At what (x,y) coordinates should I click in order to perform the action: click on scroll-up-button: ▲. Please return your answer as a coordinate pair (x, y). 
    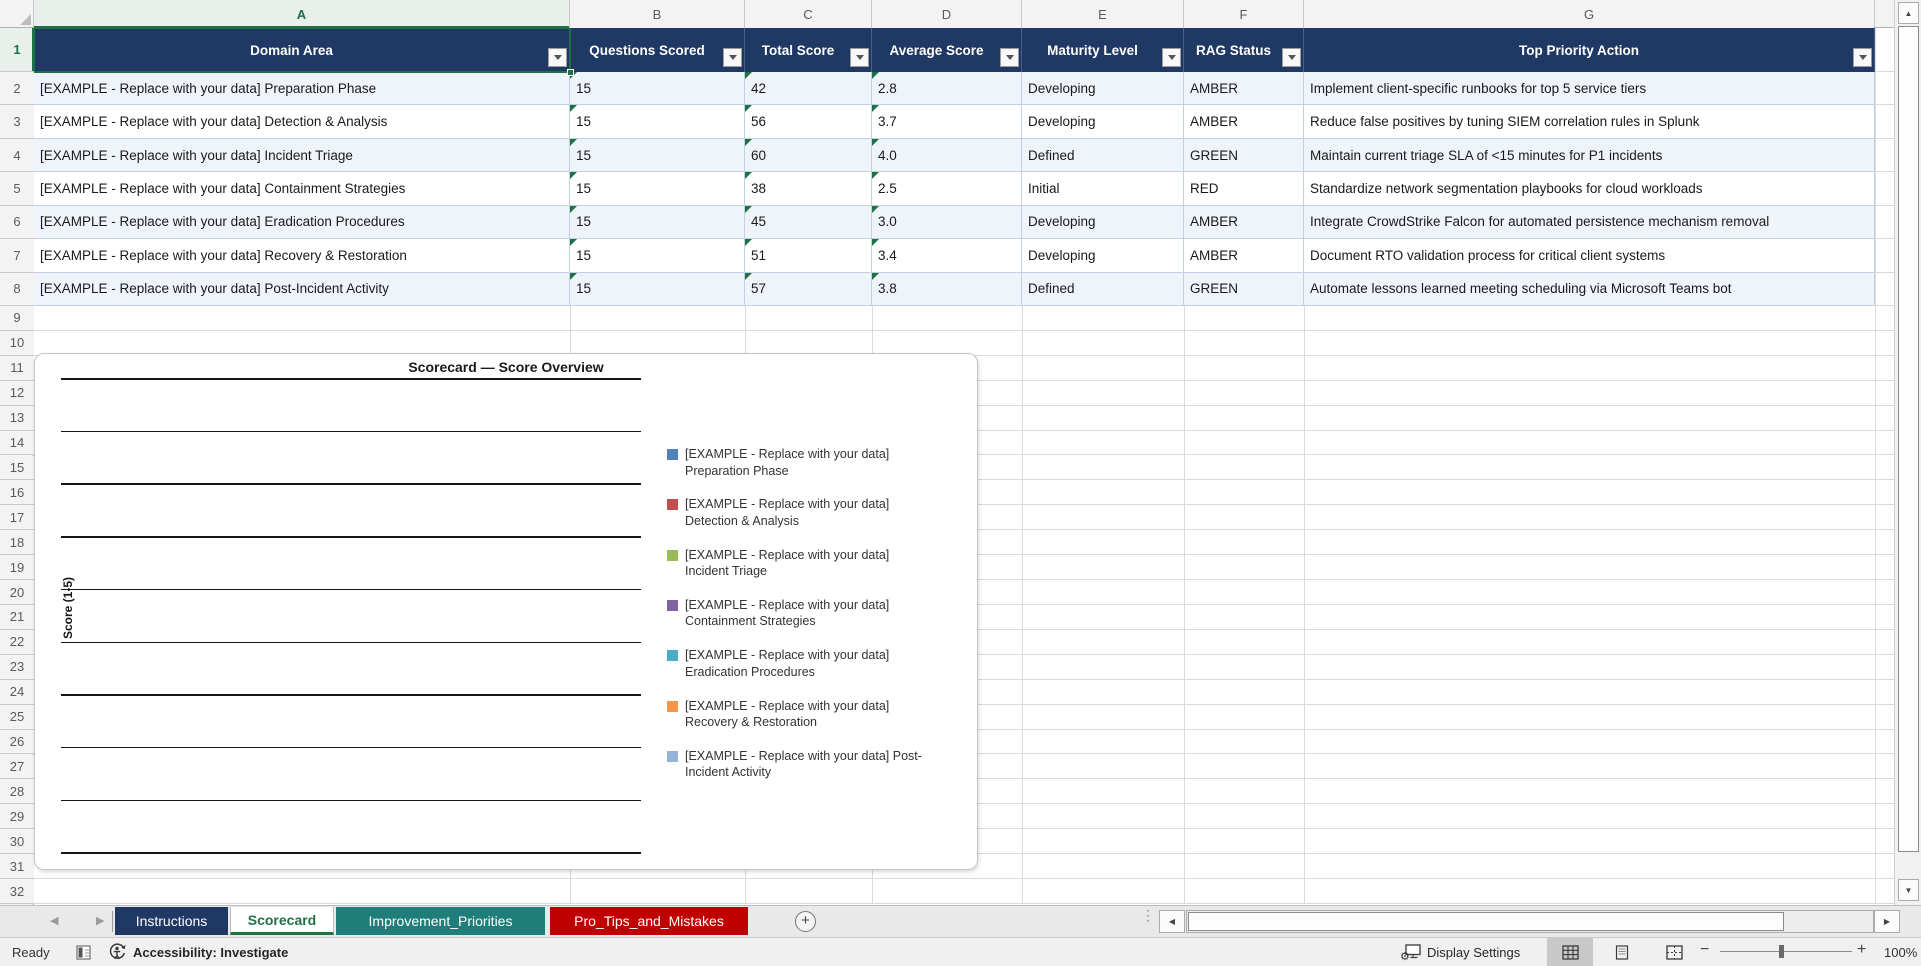
    Looking at the image, I should click on (1908, 13).